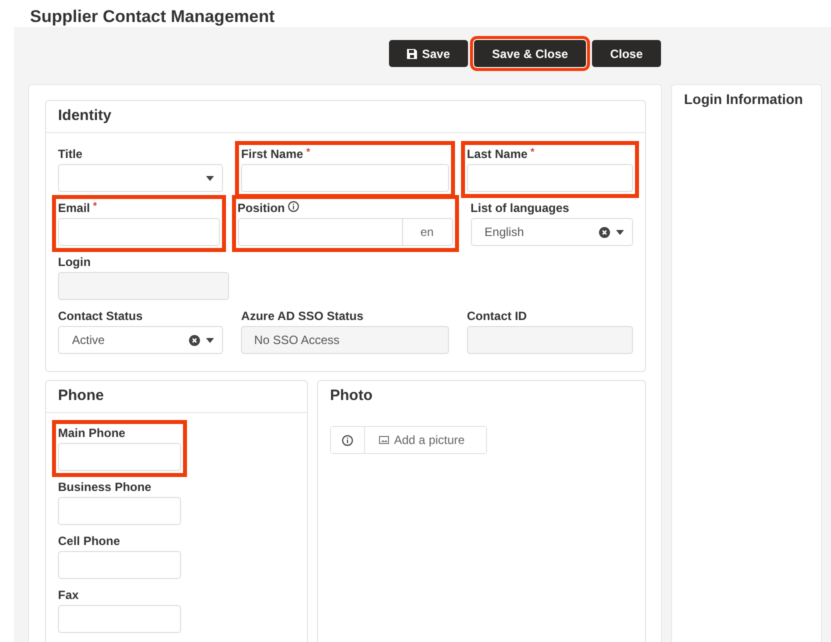 Image resolution: width=831 pixels, height=642 pixels. I want to click on info-button, so click(348, 440).